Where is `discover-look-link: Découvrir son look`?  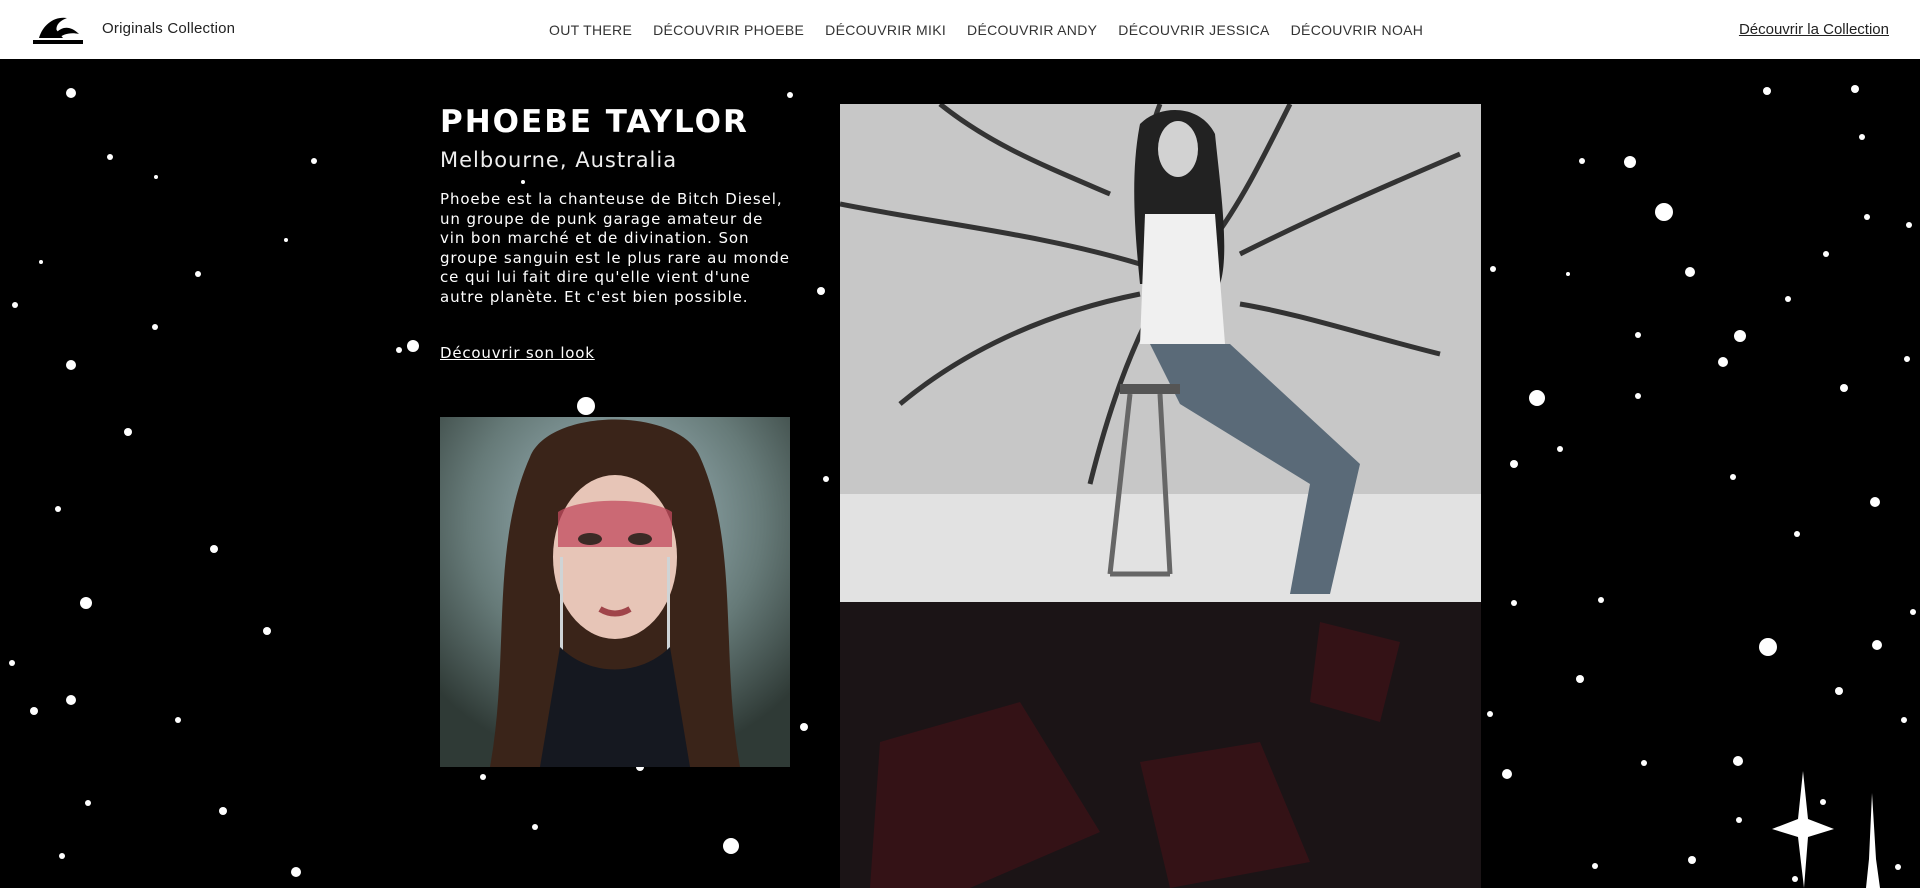
discover-look-link: Découvrir son look is located at coordinates (517, 353).